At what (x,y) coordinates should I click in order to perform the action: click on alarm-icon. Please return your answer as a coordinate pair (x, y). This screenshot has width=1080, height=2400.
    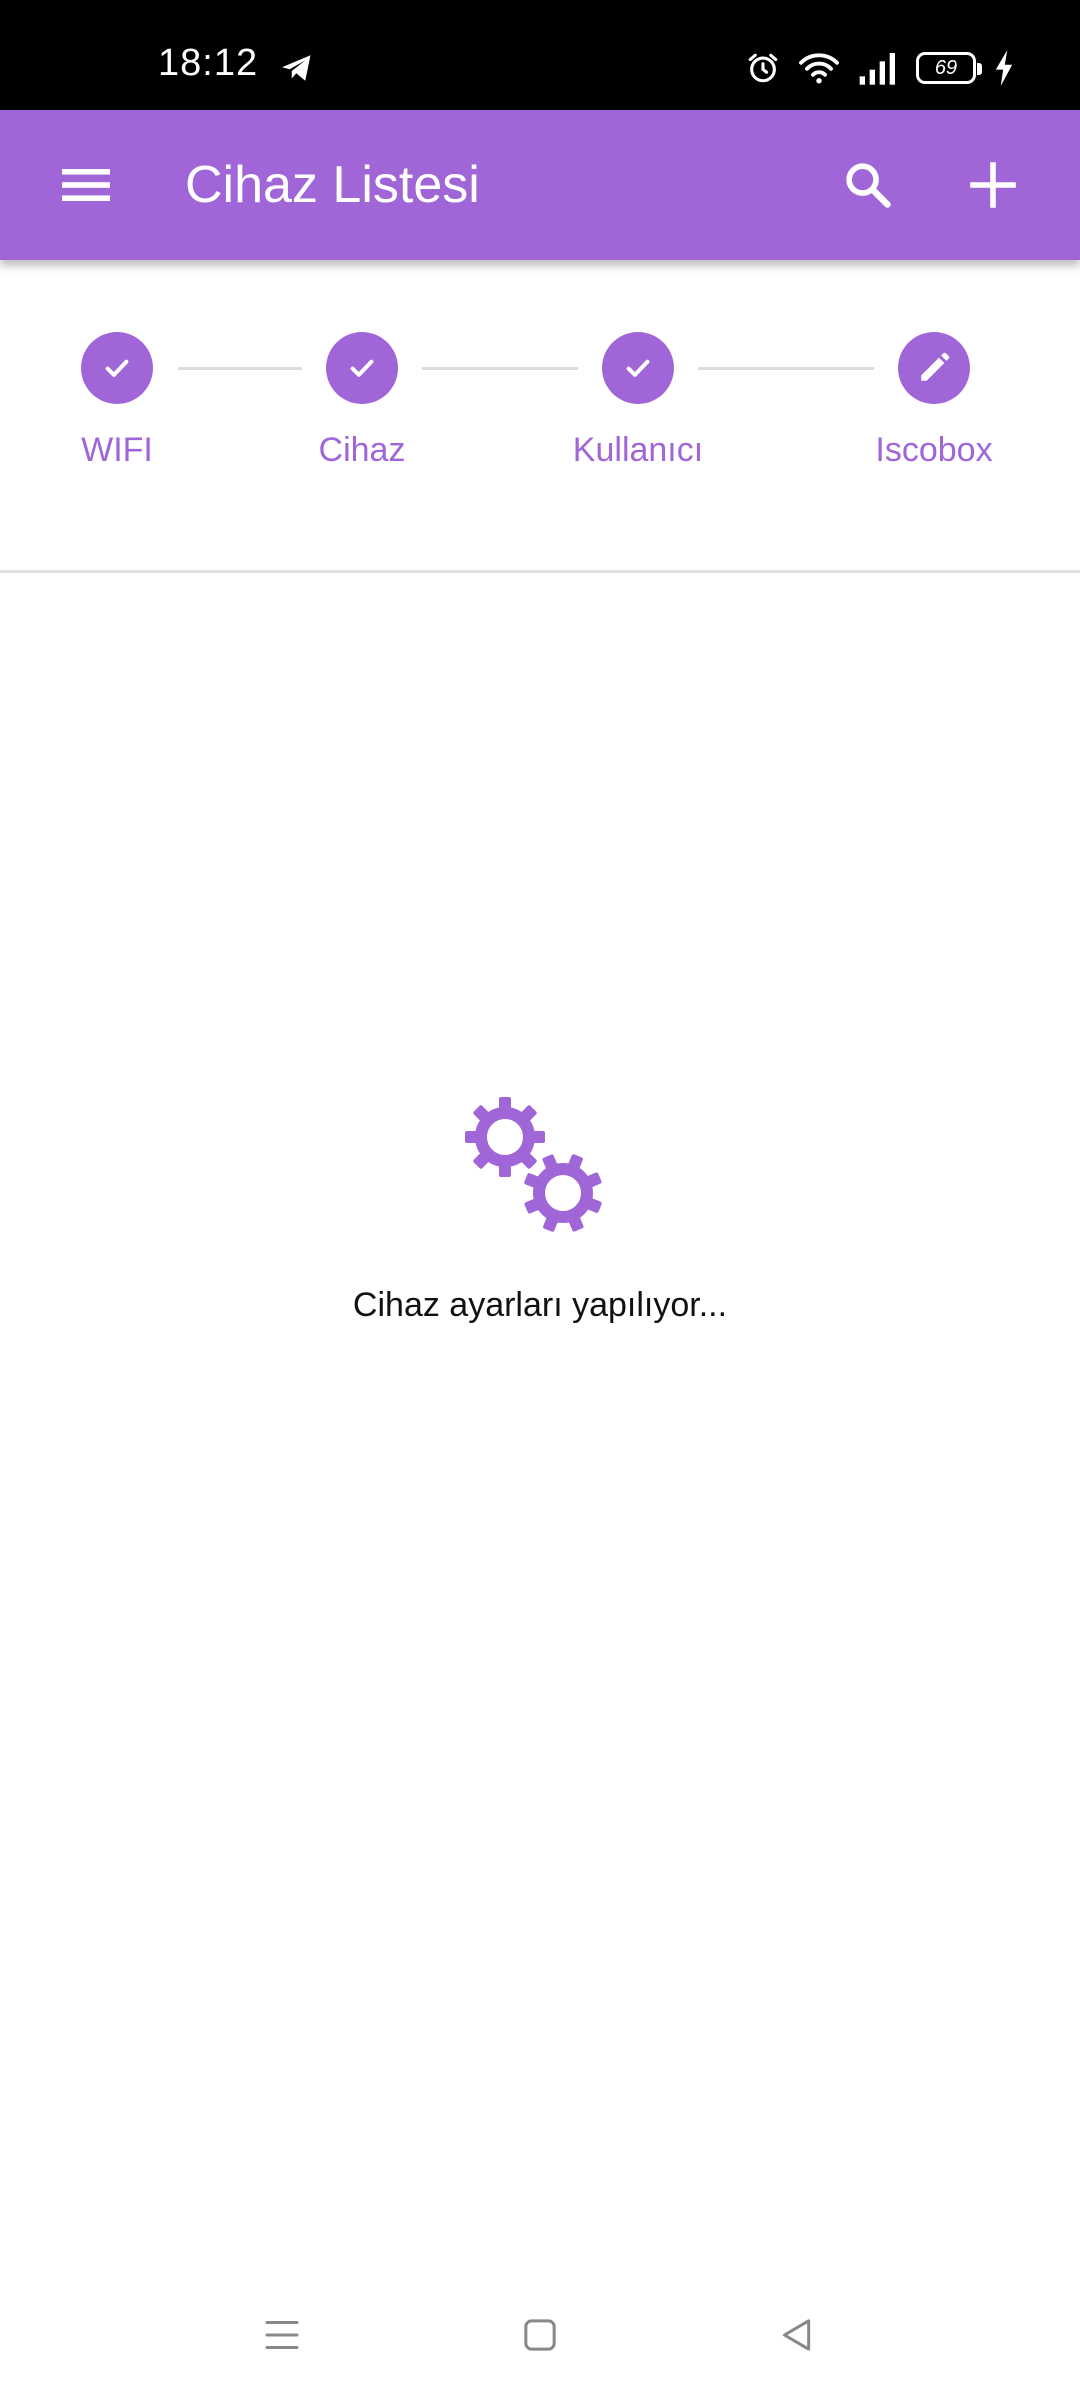
    Looking at the image, I should click on (763, 68).